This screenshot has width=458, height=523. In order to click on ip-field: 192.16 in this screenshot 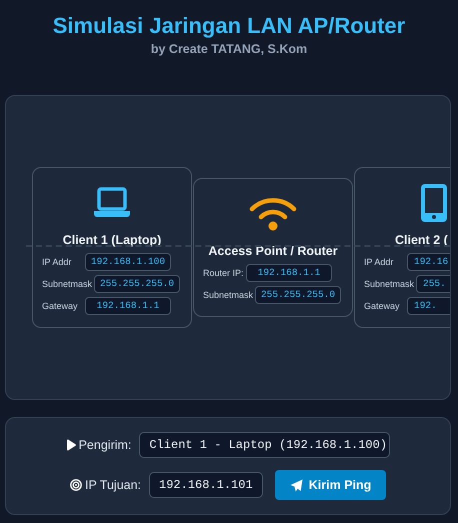, I will do `click(428, 262)`.